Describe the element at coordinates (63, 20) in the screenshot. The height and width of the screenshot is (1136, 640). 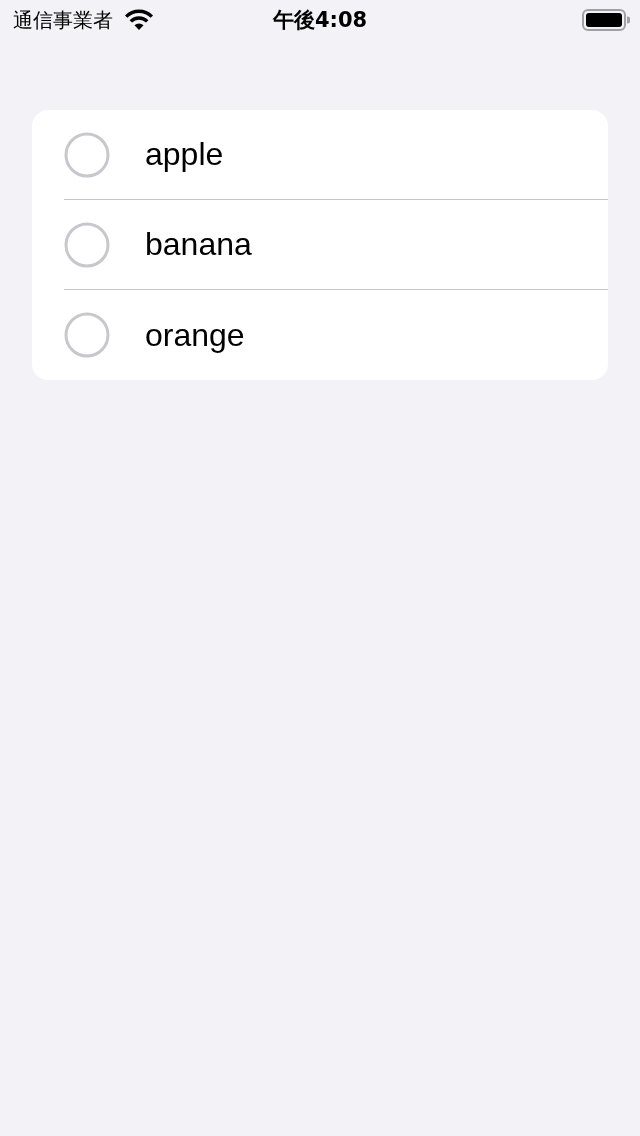
I see `carrier-name: 通信事業者` at that location.